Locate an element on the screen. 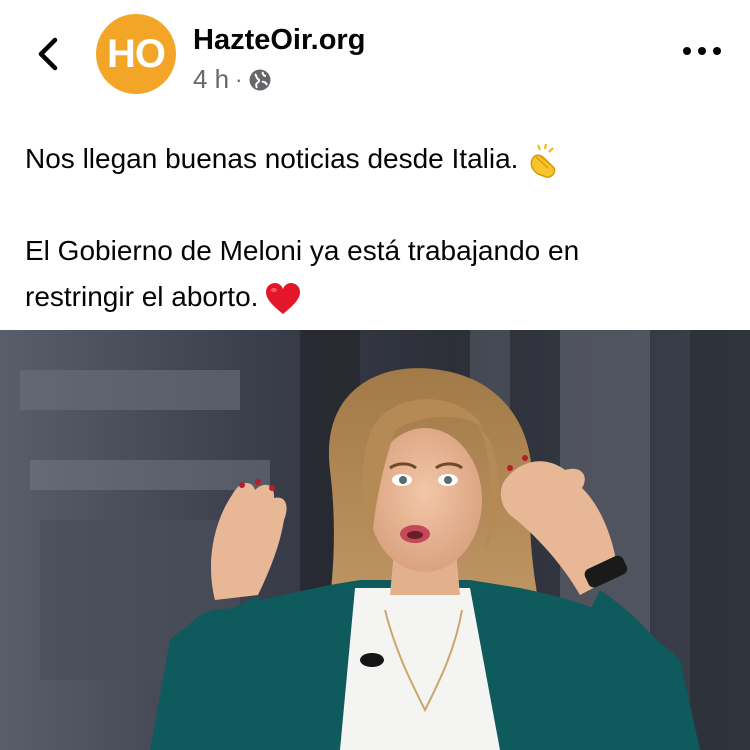 Image resolution: width=750 pixels, height=750 pixels. avatar-text: HO is located at coordinates (136, 53).